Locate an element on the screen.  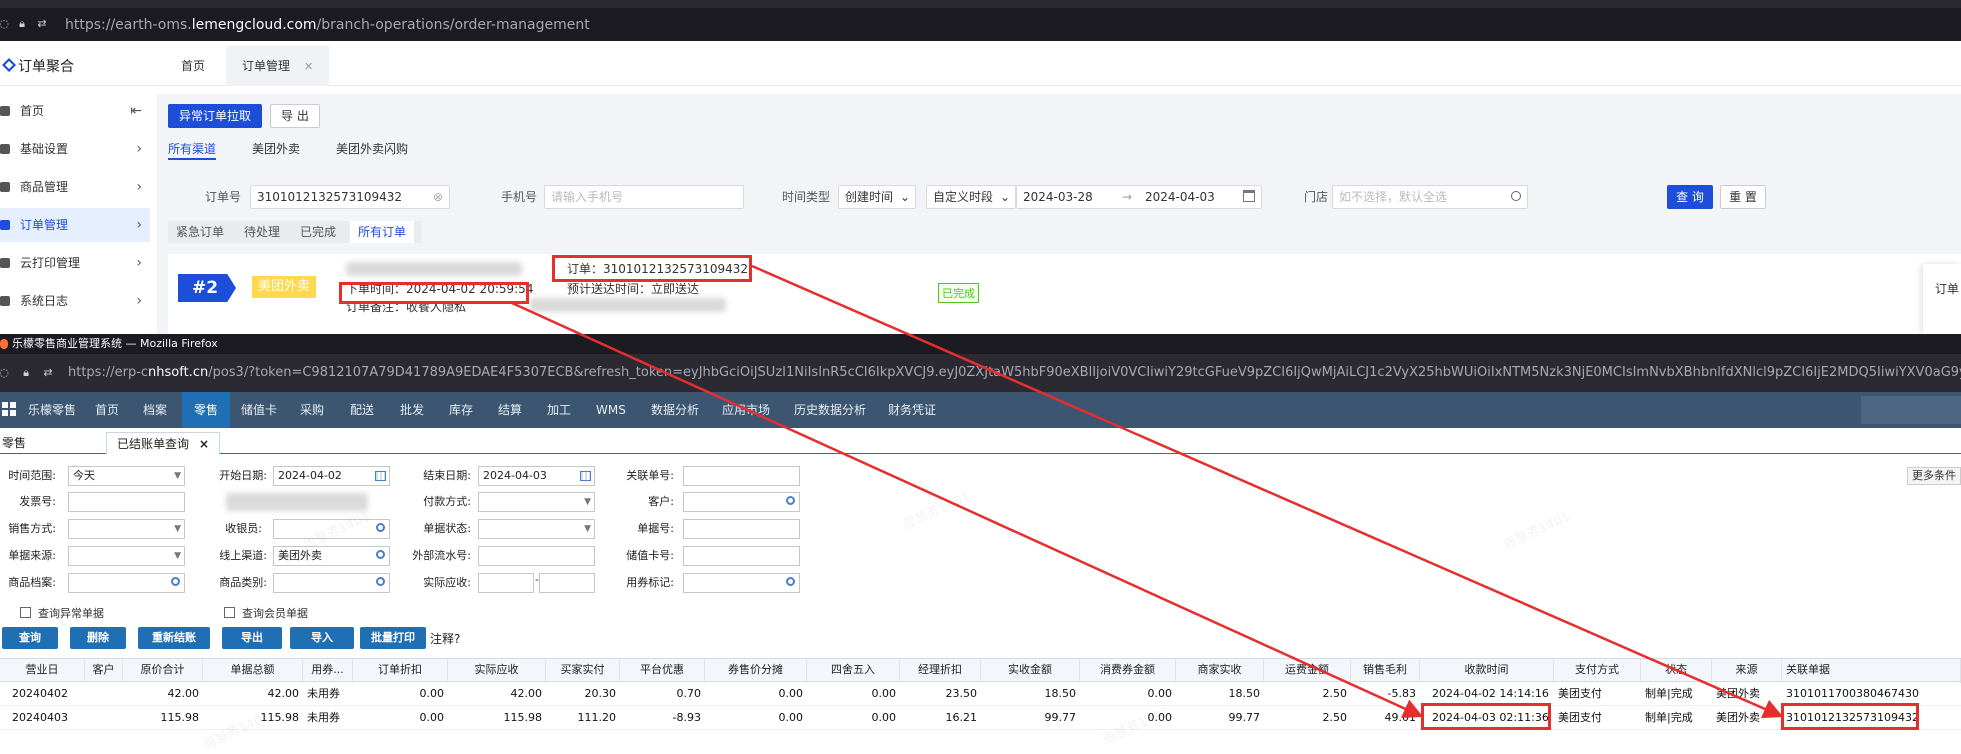
channel-tab-meituan-flash: 美团外卖闪购 is located at coordinates (372, 150).